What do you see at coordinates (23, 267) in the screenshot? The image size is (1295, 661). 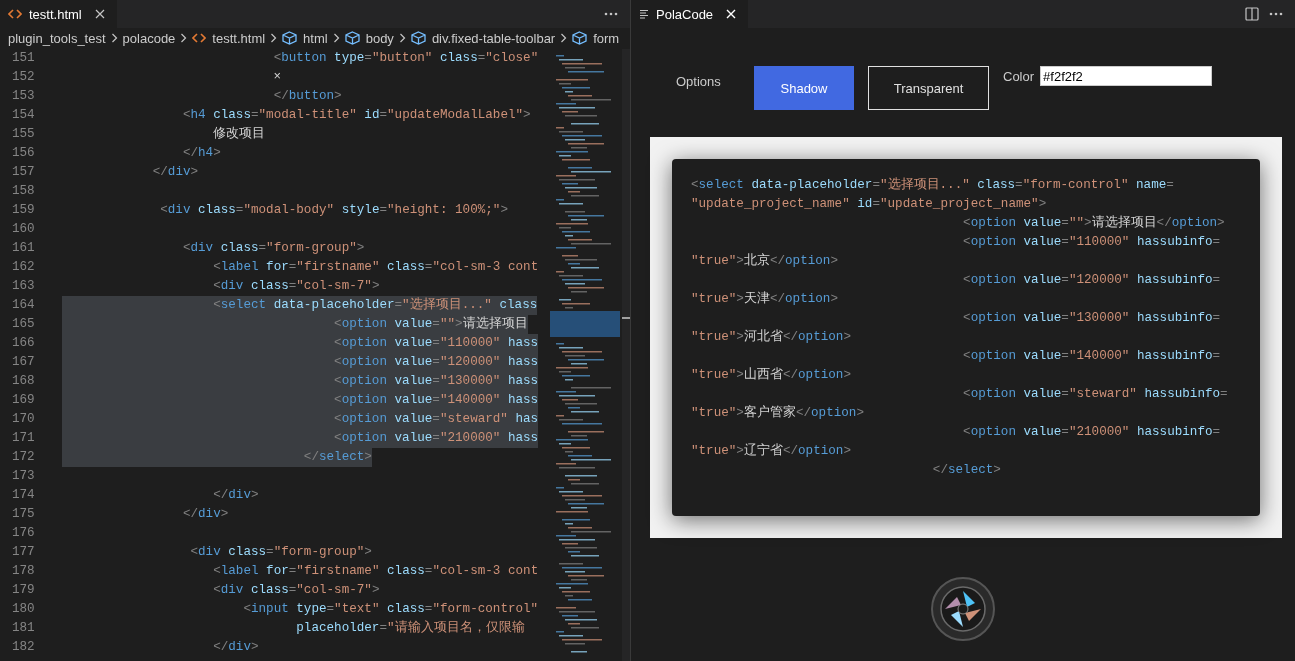 I see `line-number: 162` at bounding box center [23, 267].